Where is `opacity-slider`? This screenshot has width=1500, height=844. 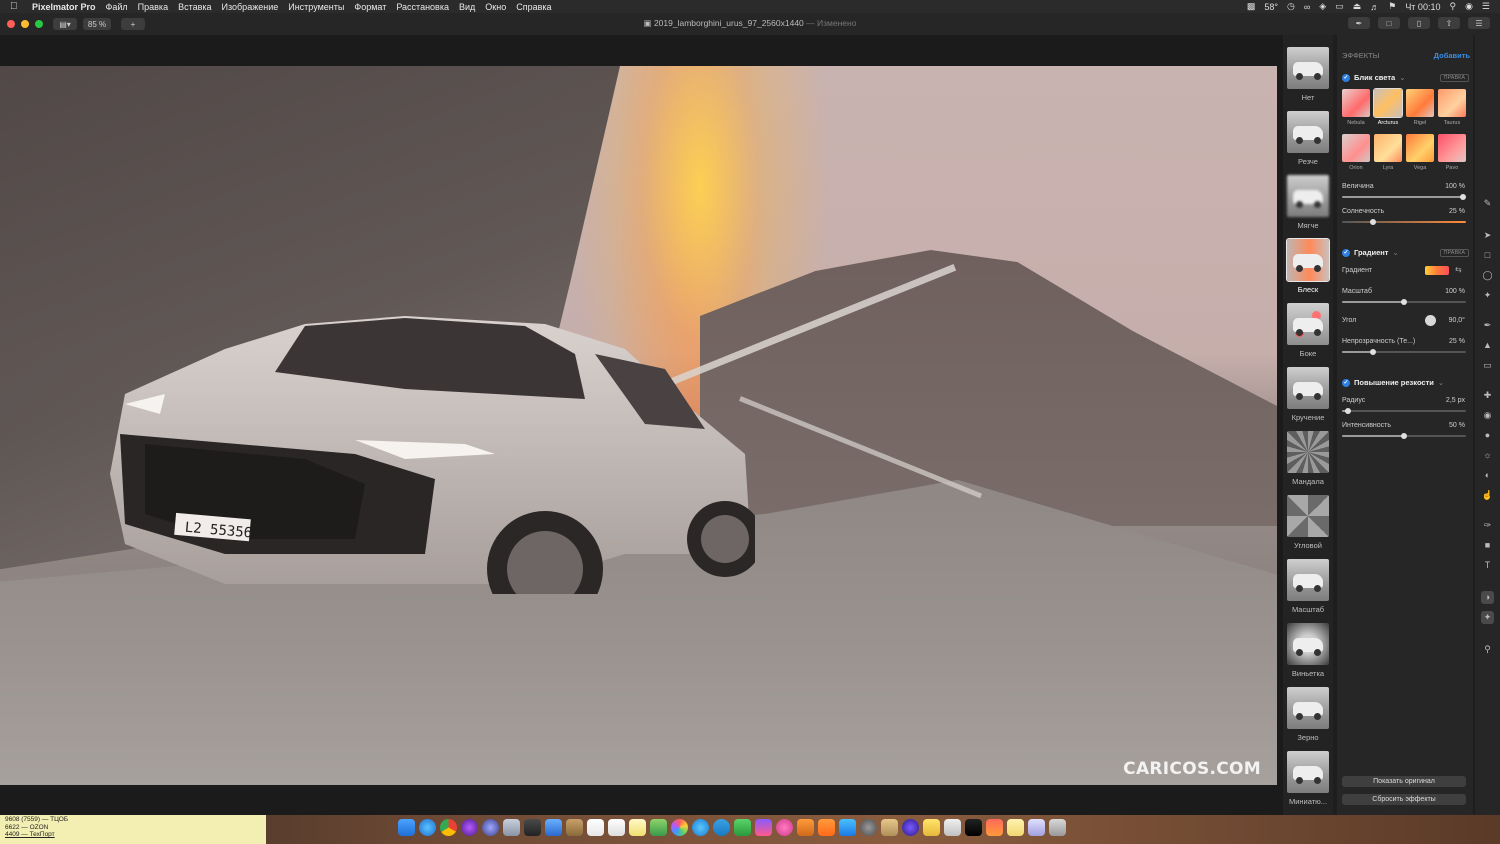 opacity-slider is located at coordinates (1404, 352).